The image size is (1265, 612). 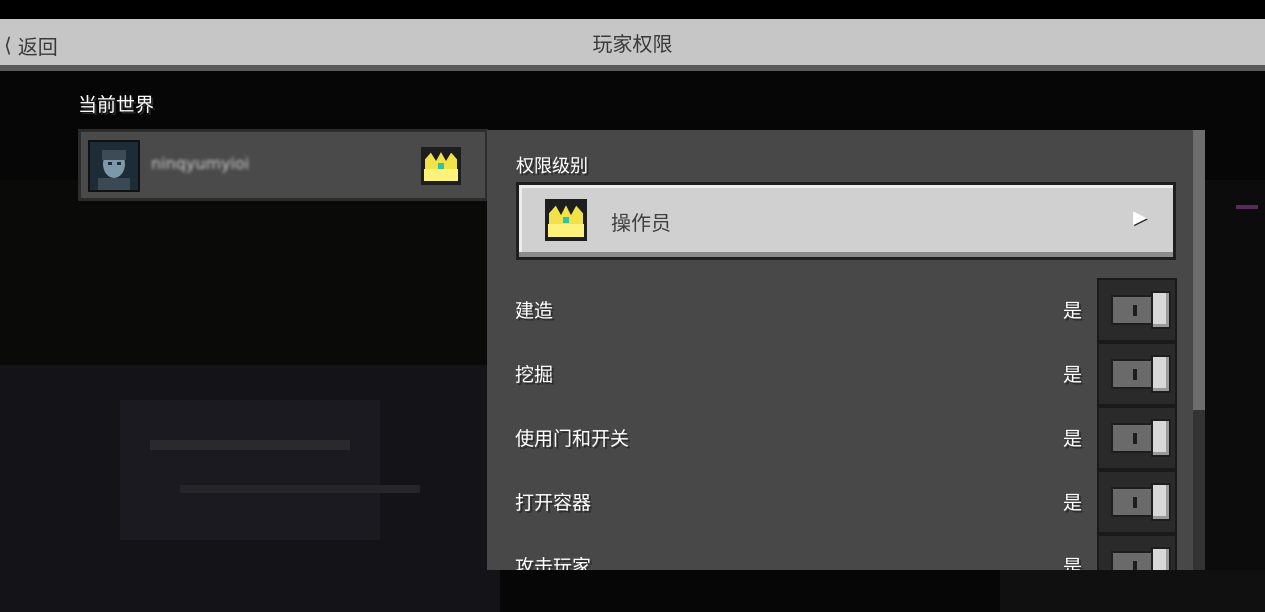 I want to click on player-list-item: ninqyumyioi, so click(x=283, y=165).